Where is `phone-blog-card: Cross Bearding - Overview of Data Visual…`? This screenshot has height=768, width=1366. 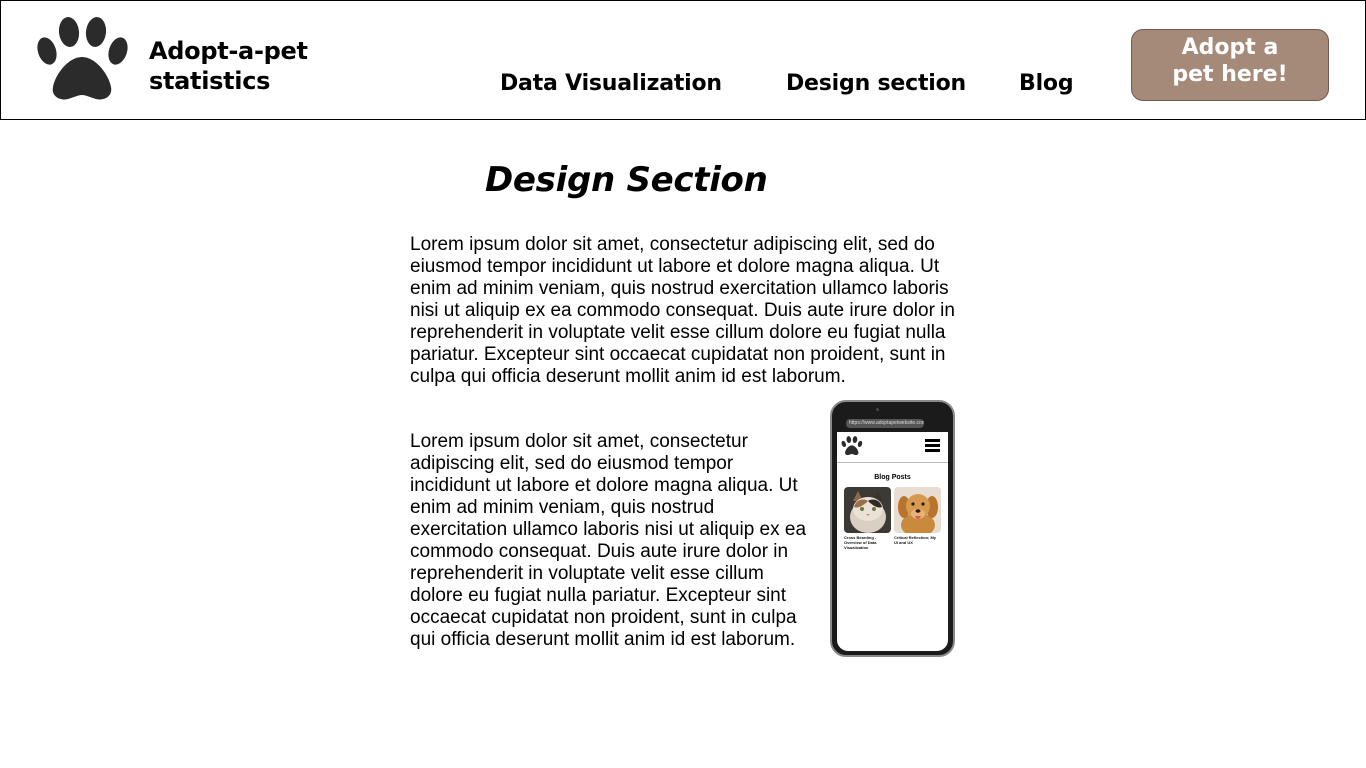
phone-blog-card: Cross Bearding - Overview of Data Visual… is located at coordinates (867, 518).